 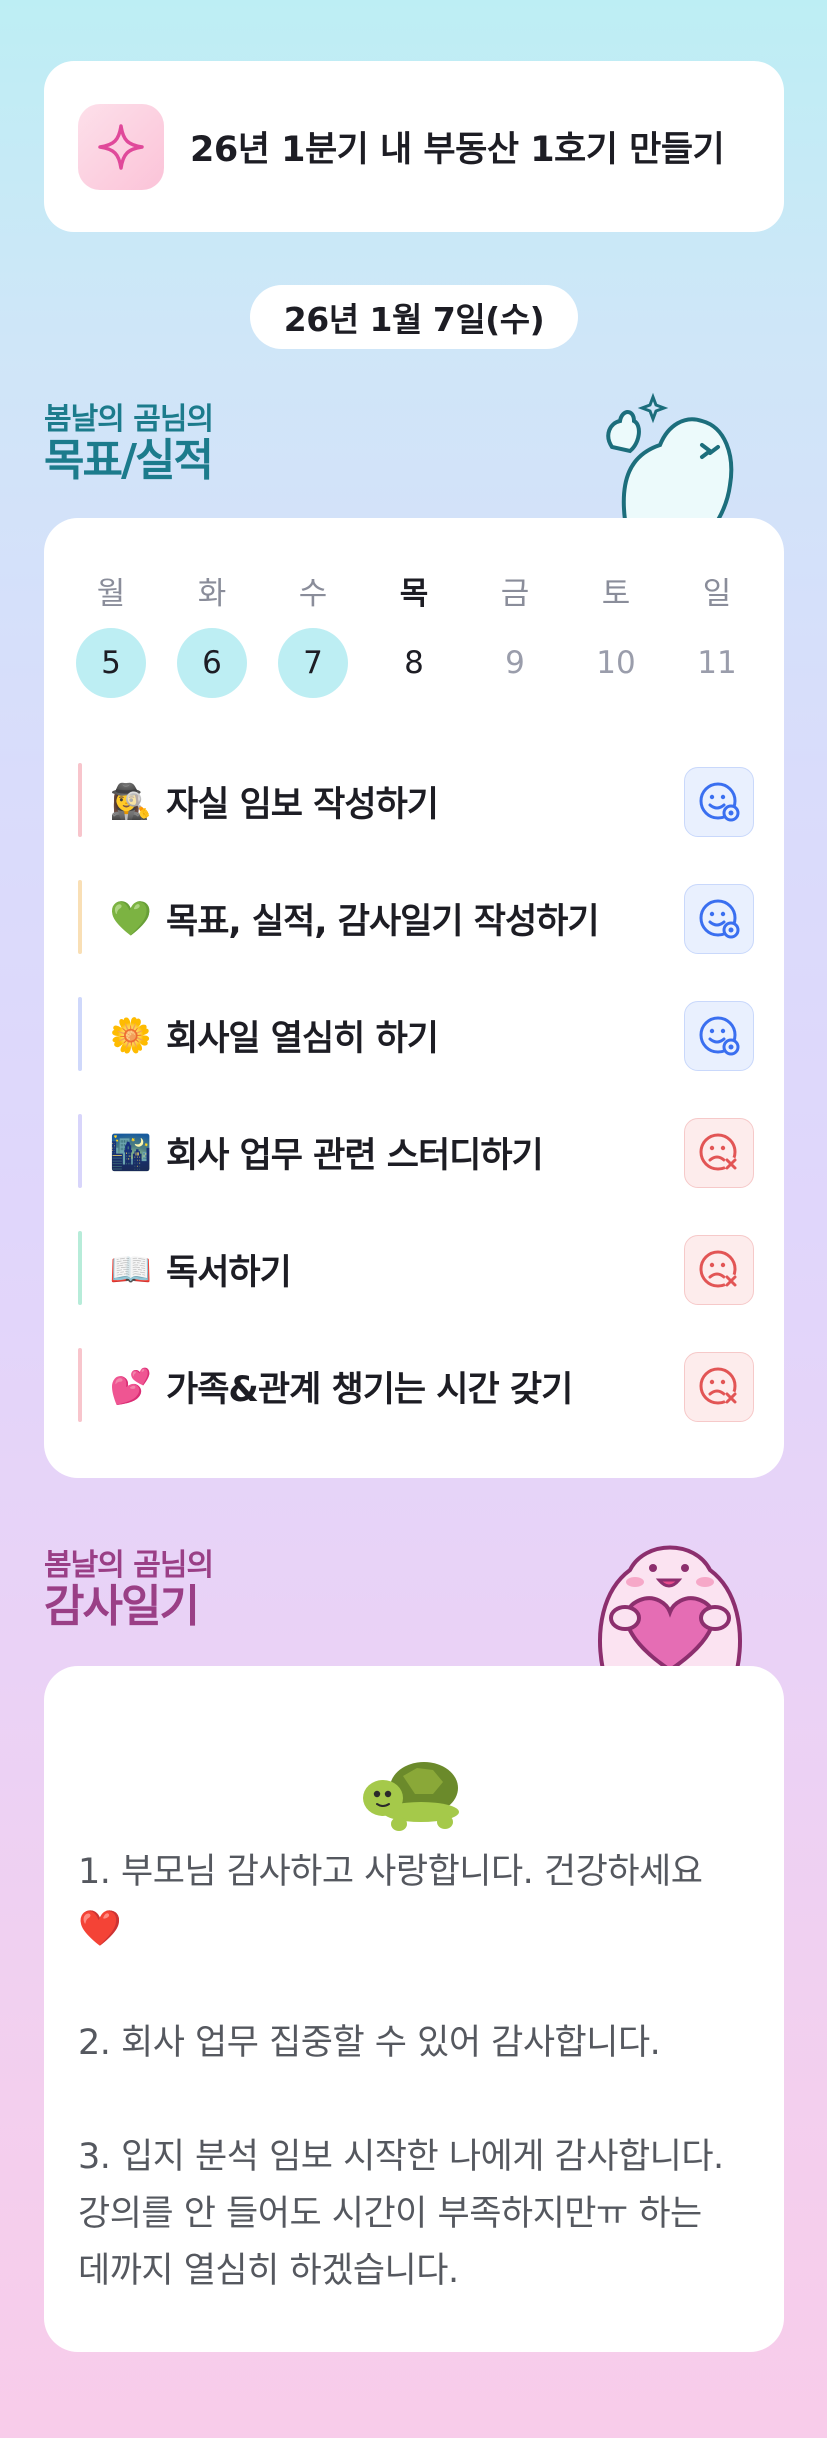 What do you see at coordinates (121, 146) in the screenshot?
I see `sparkle-icon` at bounding box center [121, 146].